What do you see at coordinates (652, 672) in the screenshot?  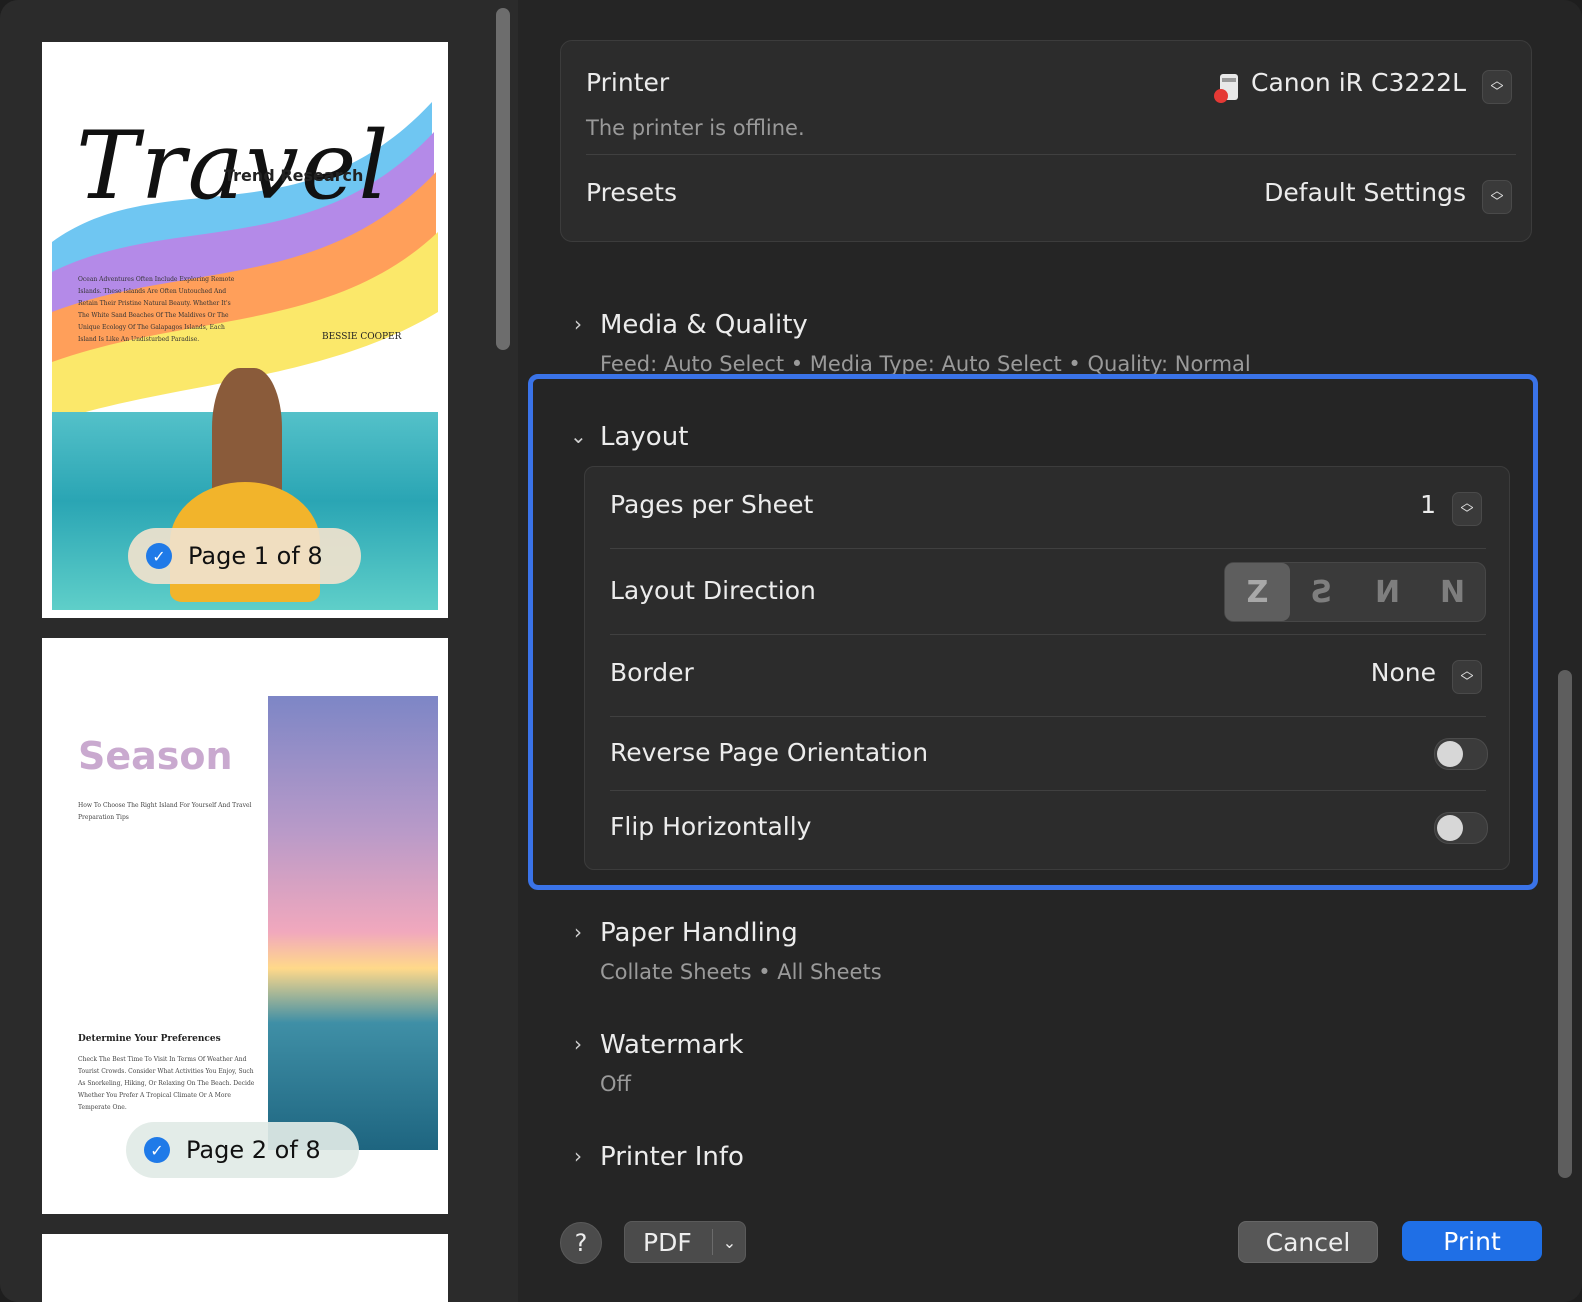 I see `border-label: Border` at bounding box center [652, 672].